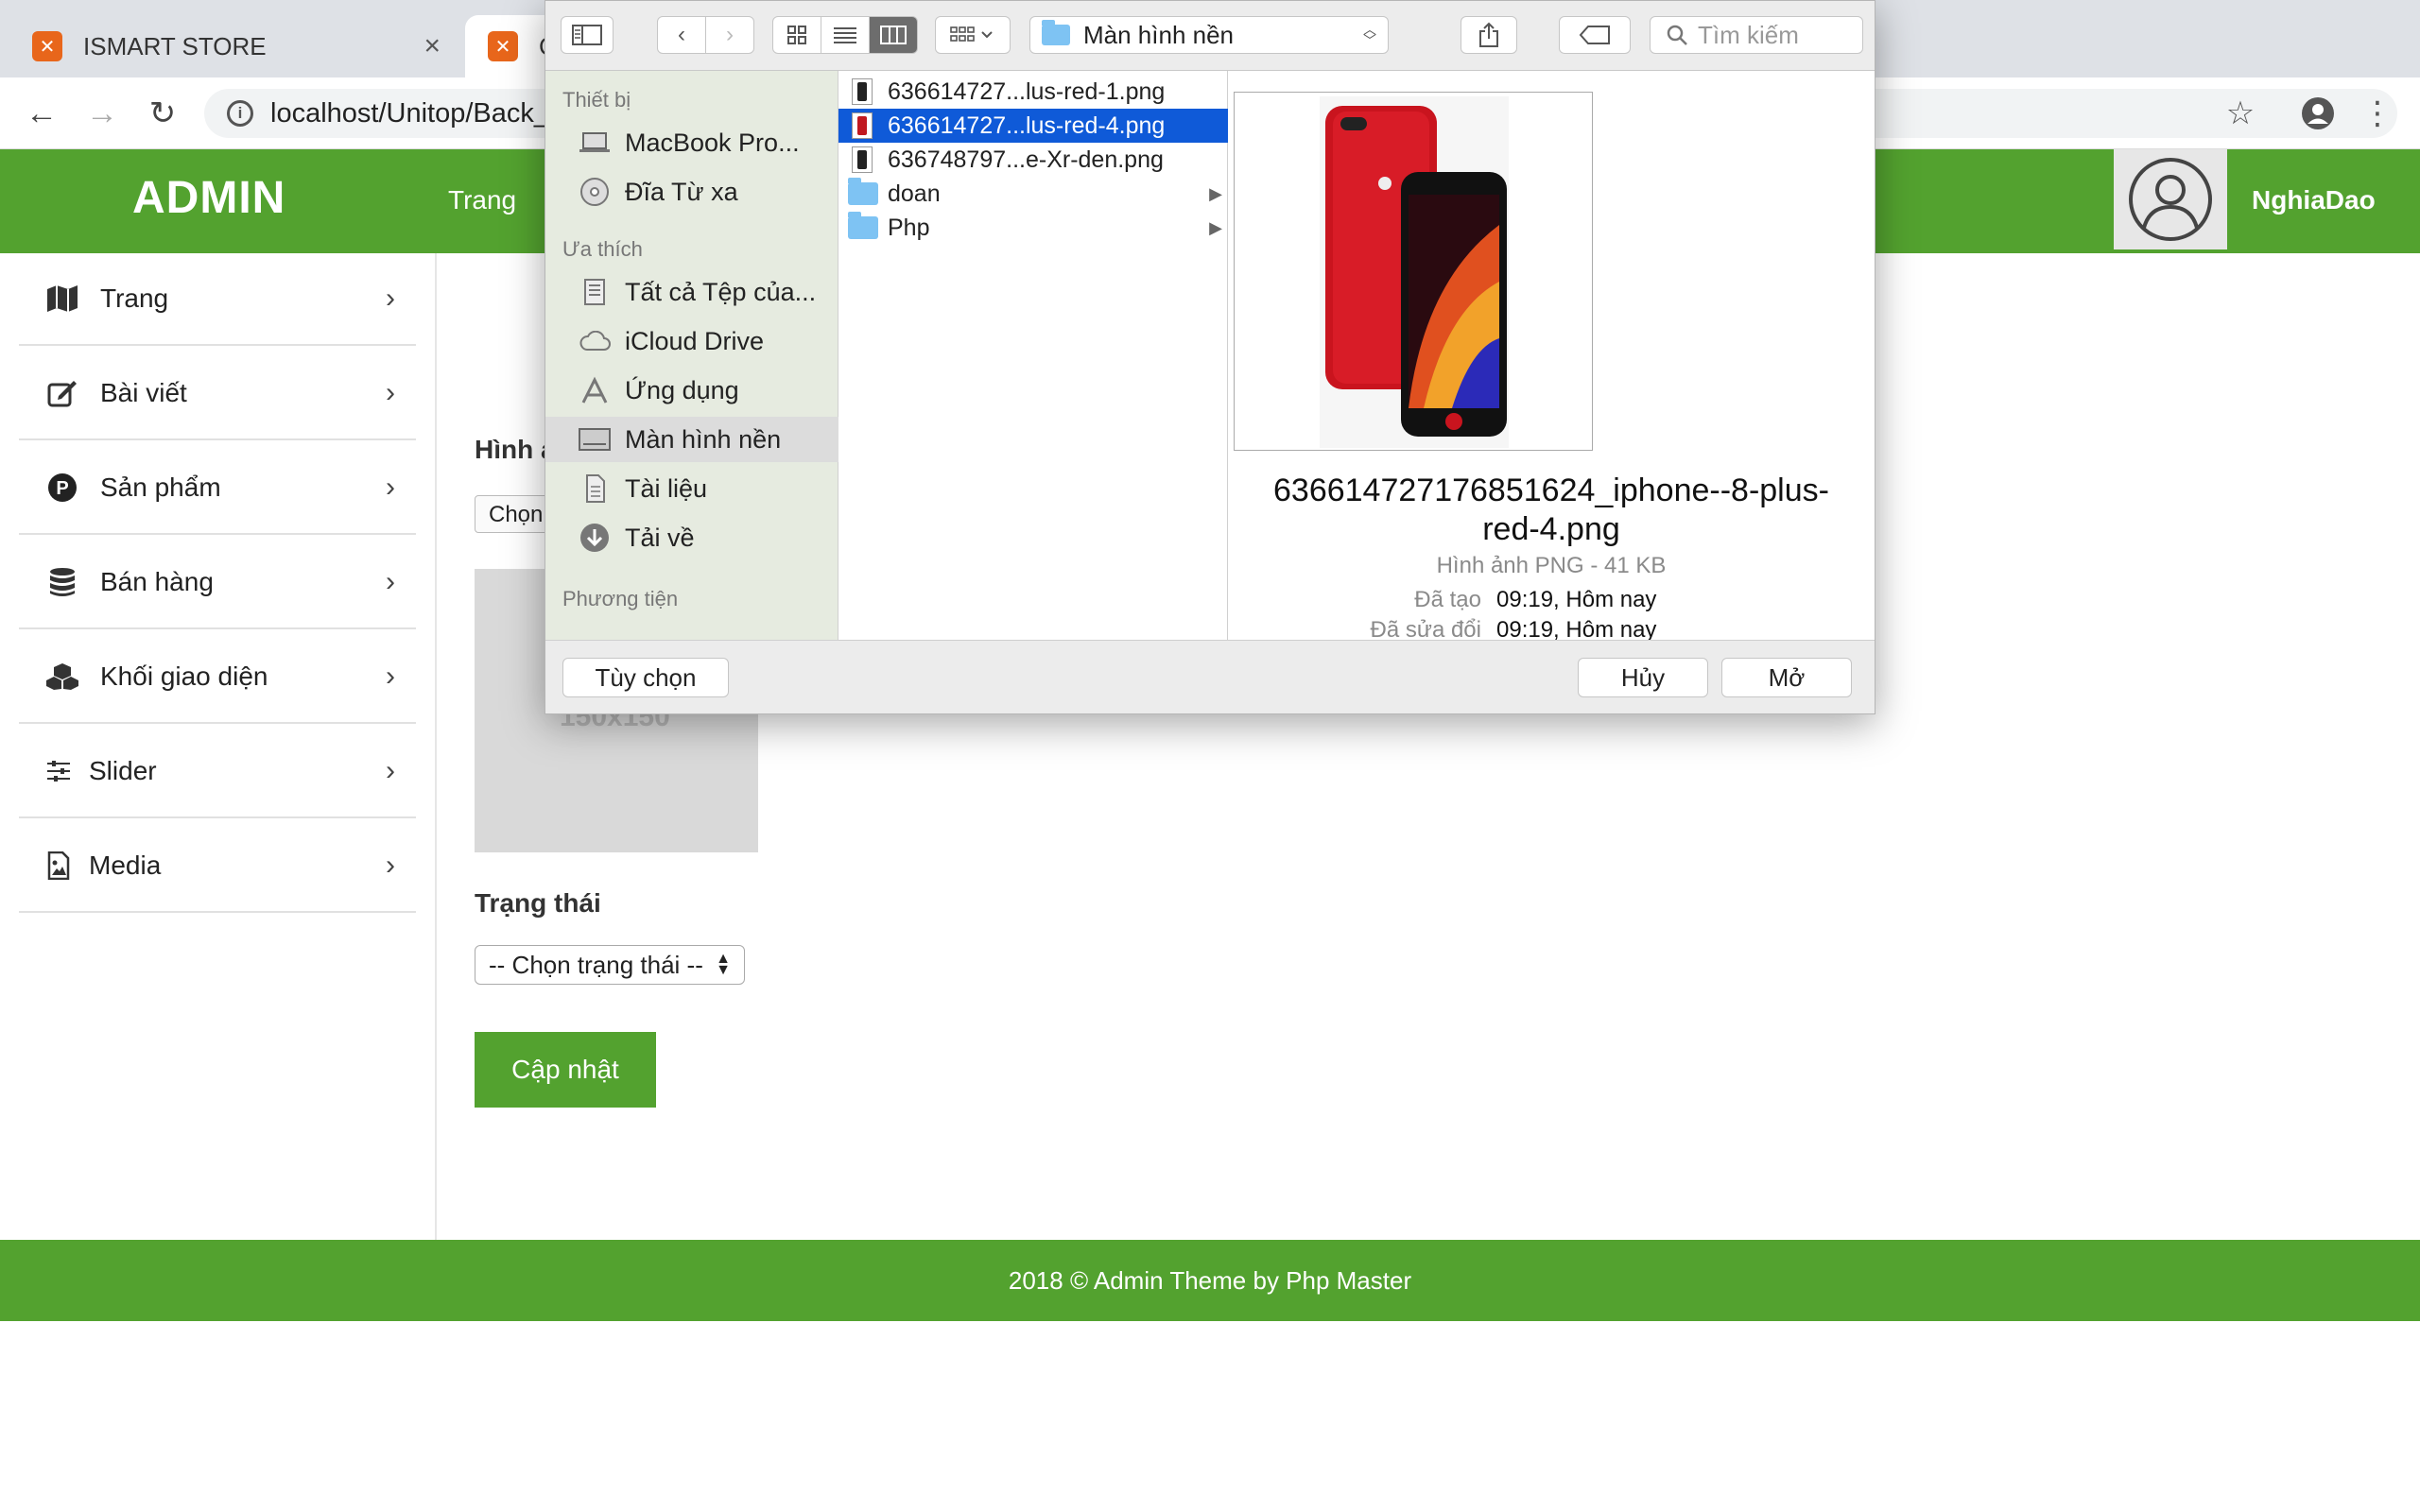 The height and width of the screenshot is (1512, 2420). What do you see at coordinates (682, 389) in the screenshot?
I see `sidebar-item-label: Ứng dụng` at bounding box center [682, 389].